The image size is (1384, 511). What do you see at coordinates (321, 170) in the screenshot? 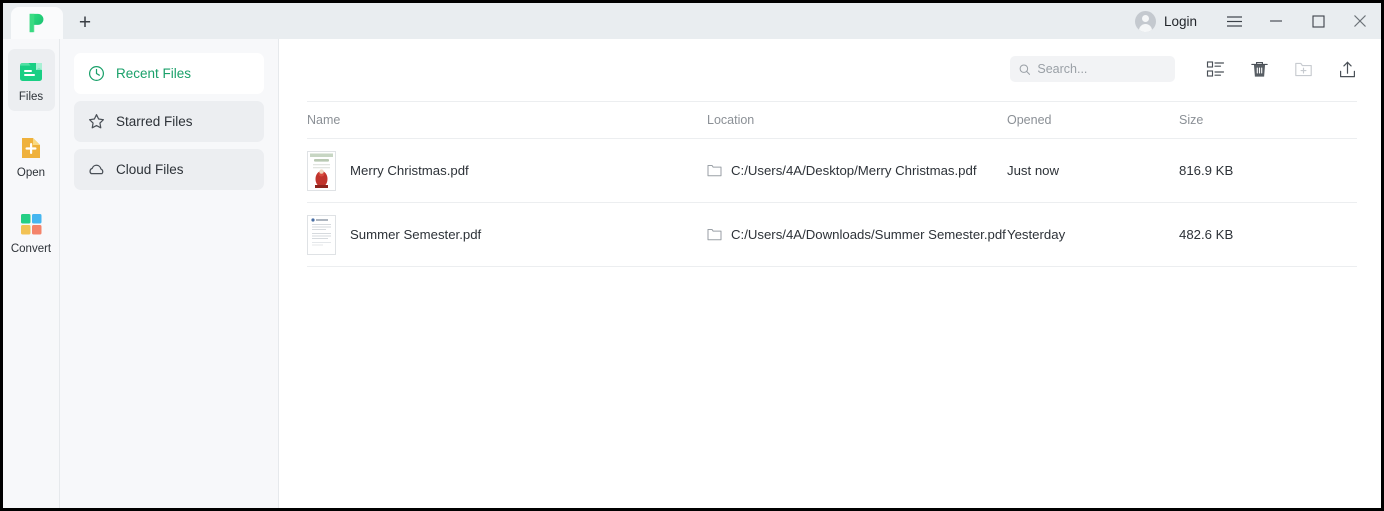
I see `christmas-pdf-thumbnail` at bounding box center [321, 170].